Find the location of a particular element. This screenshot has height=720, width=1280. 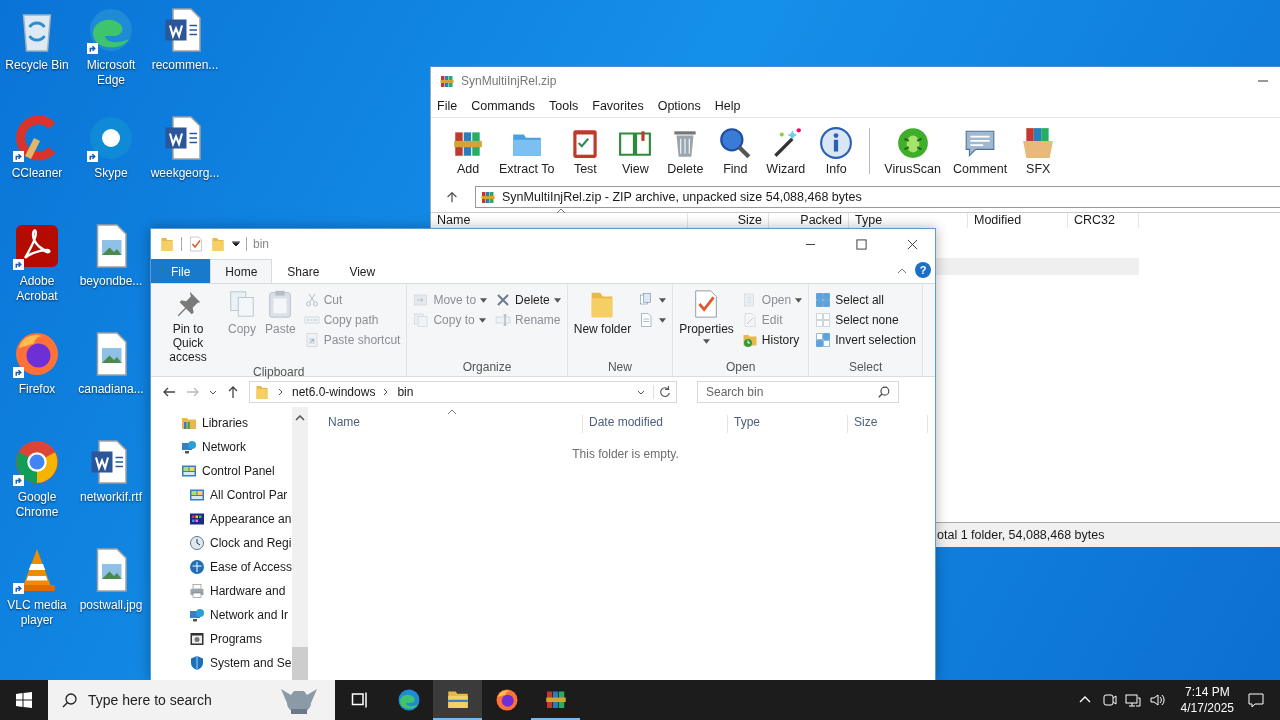

tree-item: Programs is located at coordinates (237, 639).